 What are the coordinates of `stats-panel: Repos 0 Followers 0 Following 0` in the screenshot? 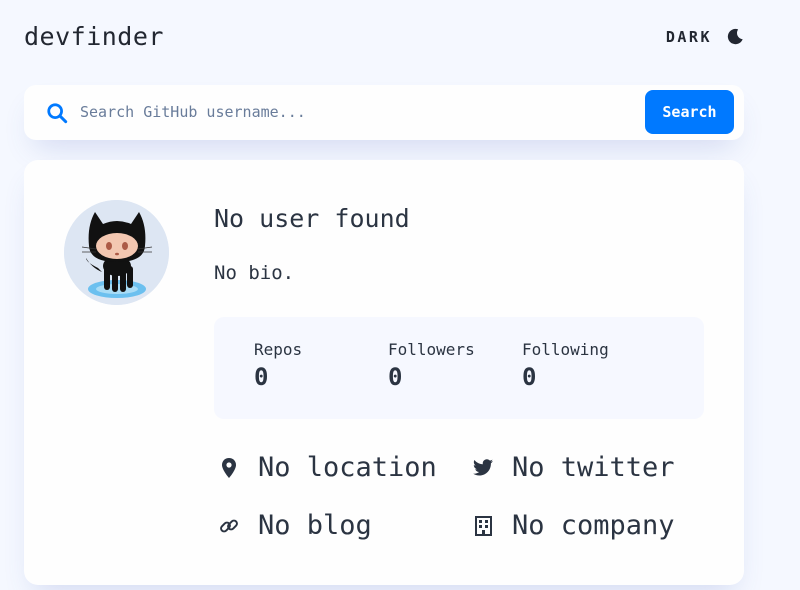 It's located at (459, 368).